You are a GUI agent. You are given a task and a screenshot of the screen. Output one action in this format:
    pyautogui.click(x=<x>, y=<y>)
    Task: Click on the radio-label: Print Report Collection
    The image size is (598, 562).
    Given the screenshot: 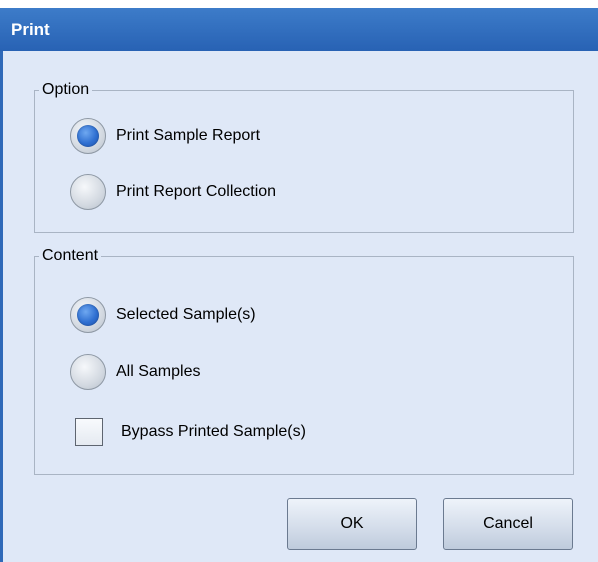 What is the action you would take?
    pyautogui.click(x=196, y=191)
    